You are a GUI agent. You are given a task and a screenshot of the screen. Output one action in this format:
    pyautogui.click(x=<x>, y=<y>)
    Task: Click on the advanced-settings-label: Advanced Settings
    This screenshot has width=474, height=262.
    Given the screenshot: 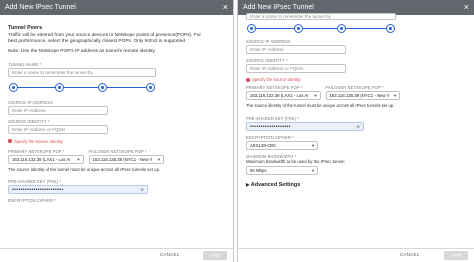 What is the action you would take?
    pyautogui.click(x=275, y=185)
    